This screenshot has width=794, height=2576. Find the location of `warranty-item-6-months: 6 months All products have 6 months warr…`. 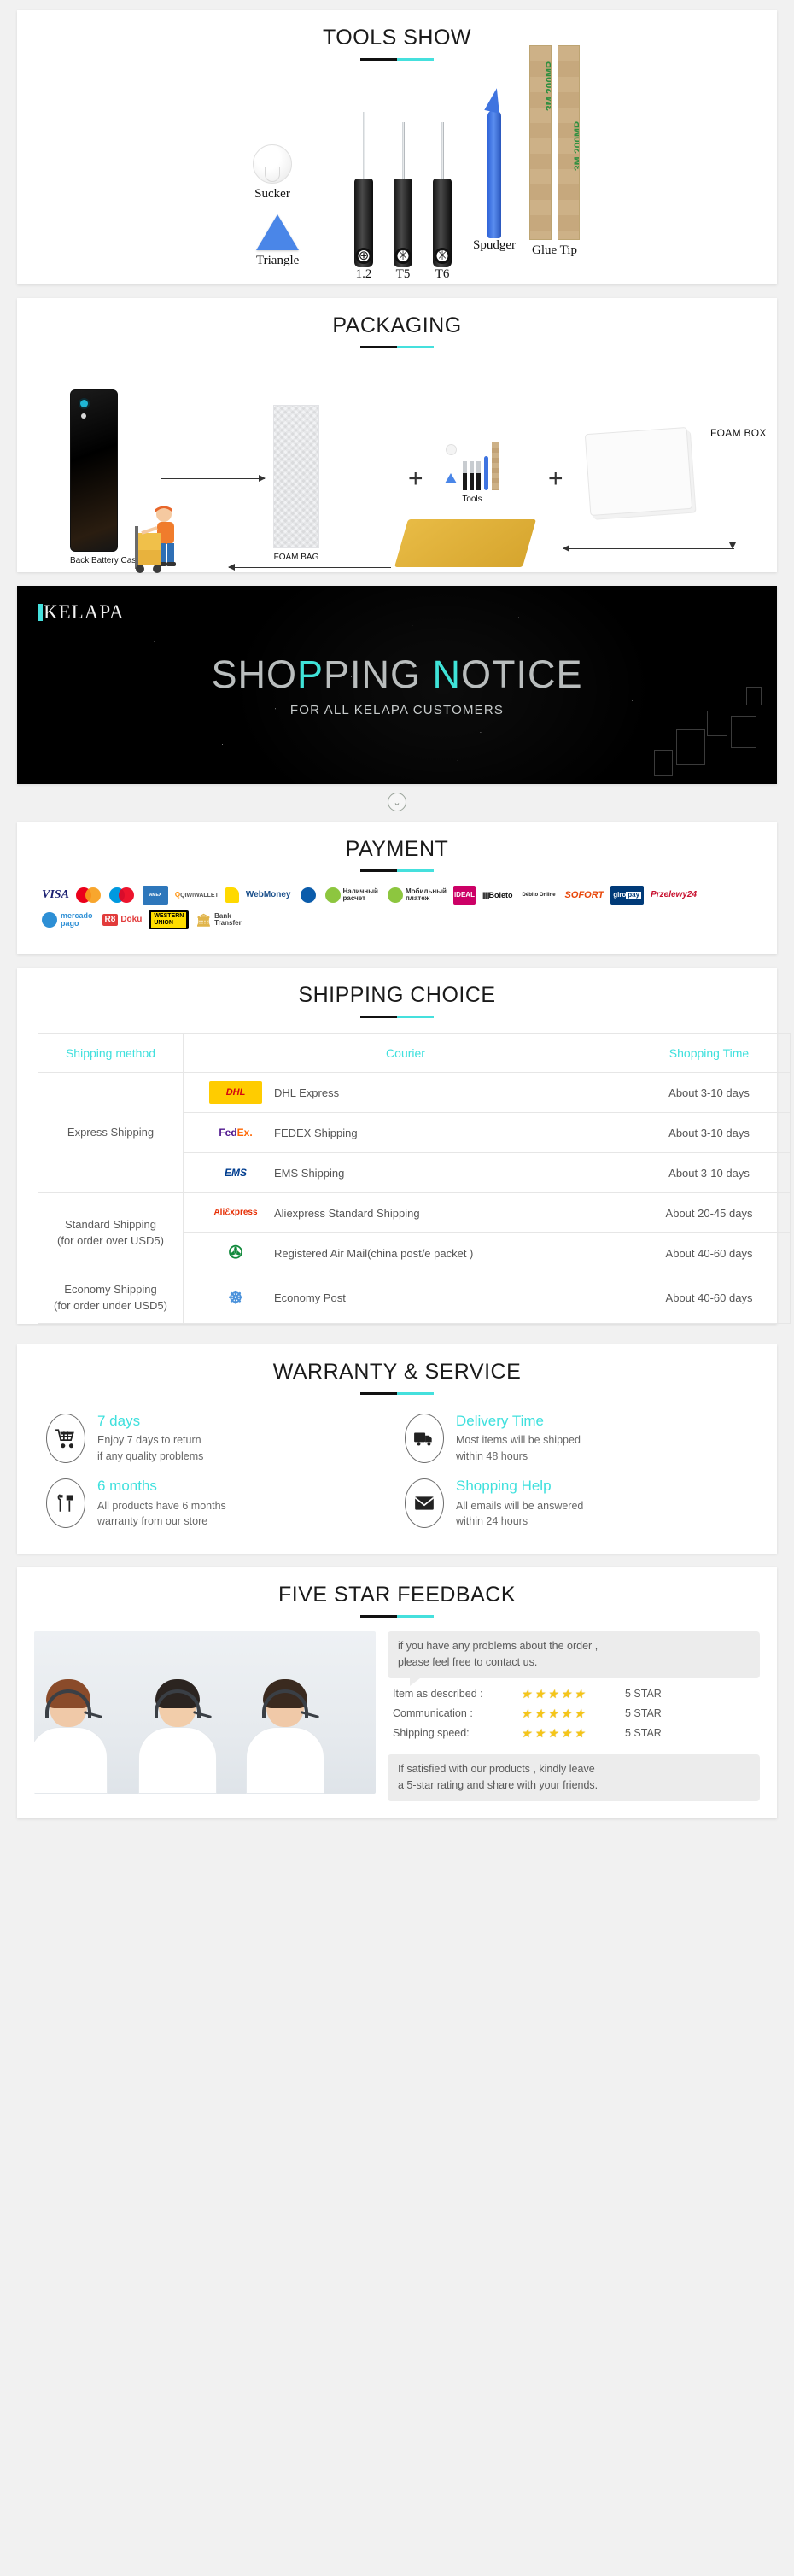

warranty-item-6-months: 6 months All products have 6 months warr… is located at coordinates (217, 1504).